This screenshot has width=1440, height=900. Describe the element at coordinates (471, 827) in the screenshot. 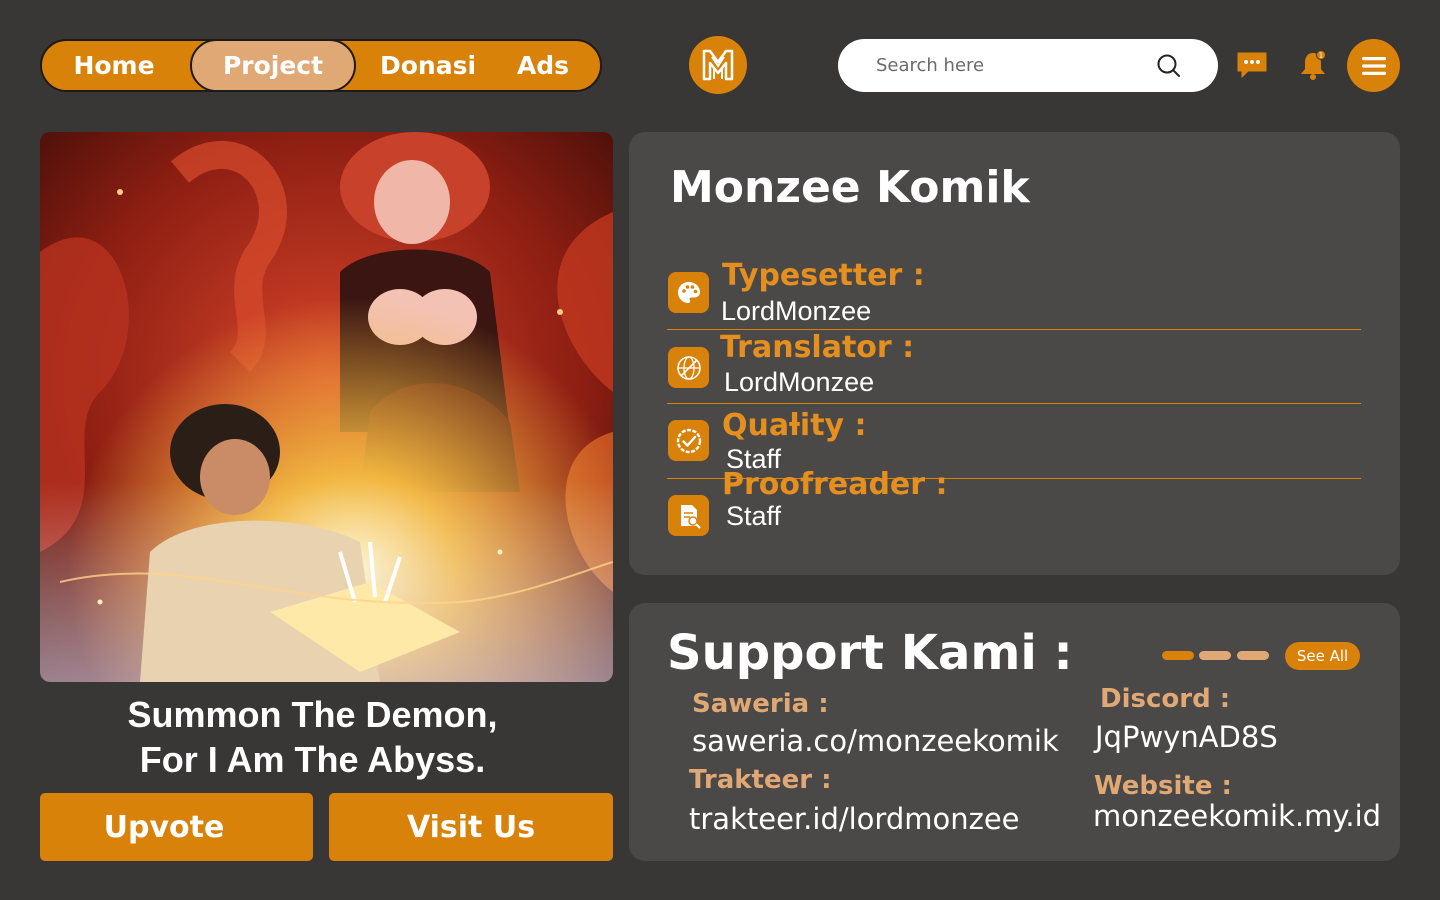

I see `visit-us-button: Visit Us` at that location.